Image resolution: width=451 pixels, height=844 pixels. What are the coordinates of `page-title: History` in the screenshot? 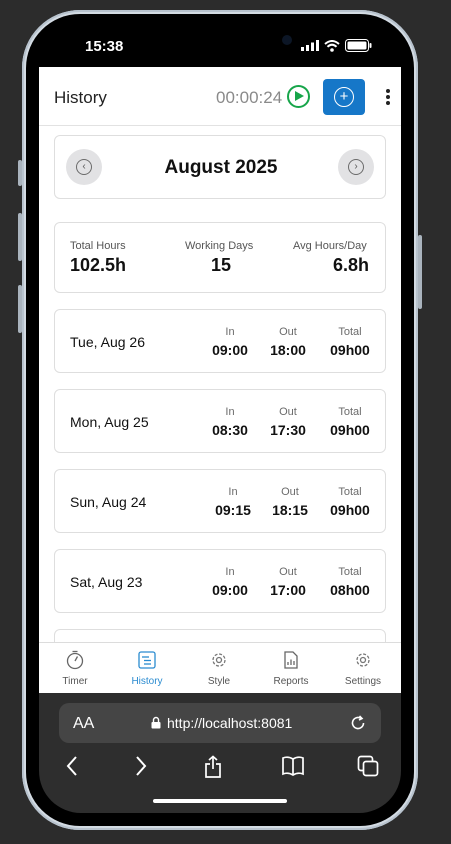 It's located at (80, 97).